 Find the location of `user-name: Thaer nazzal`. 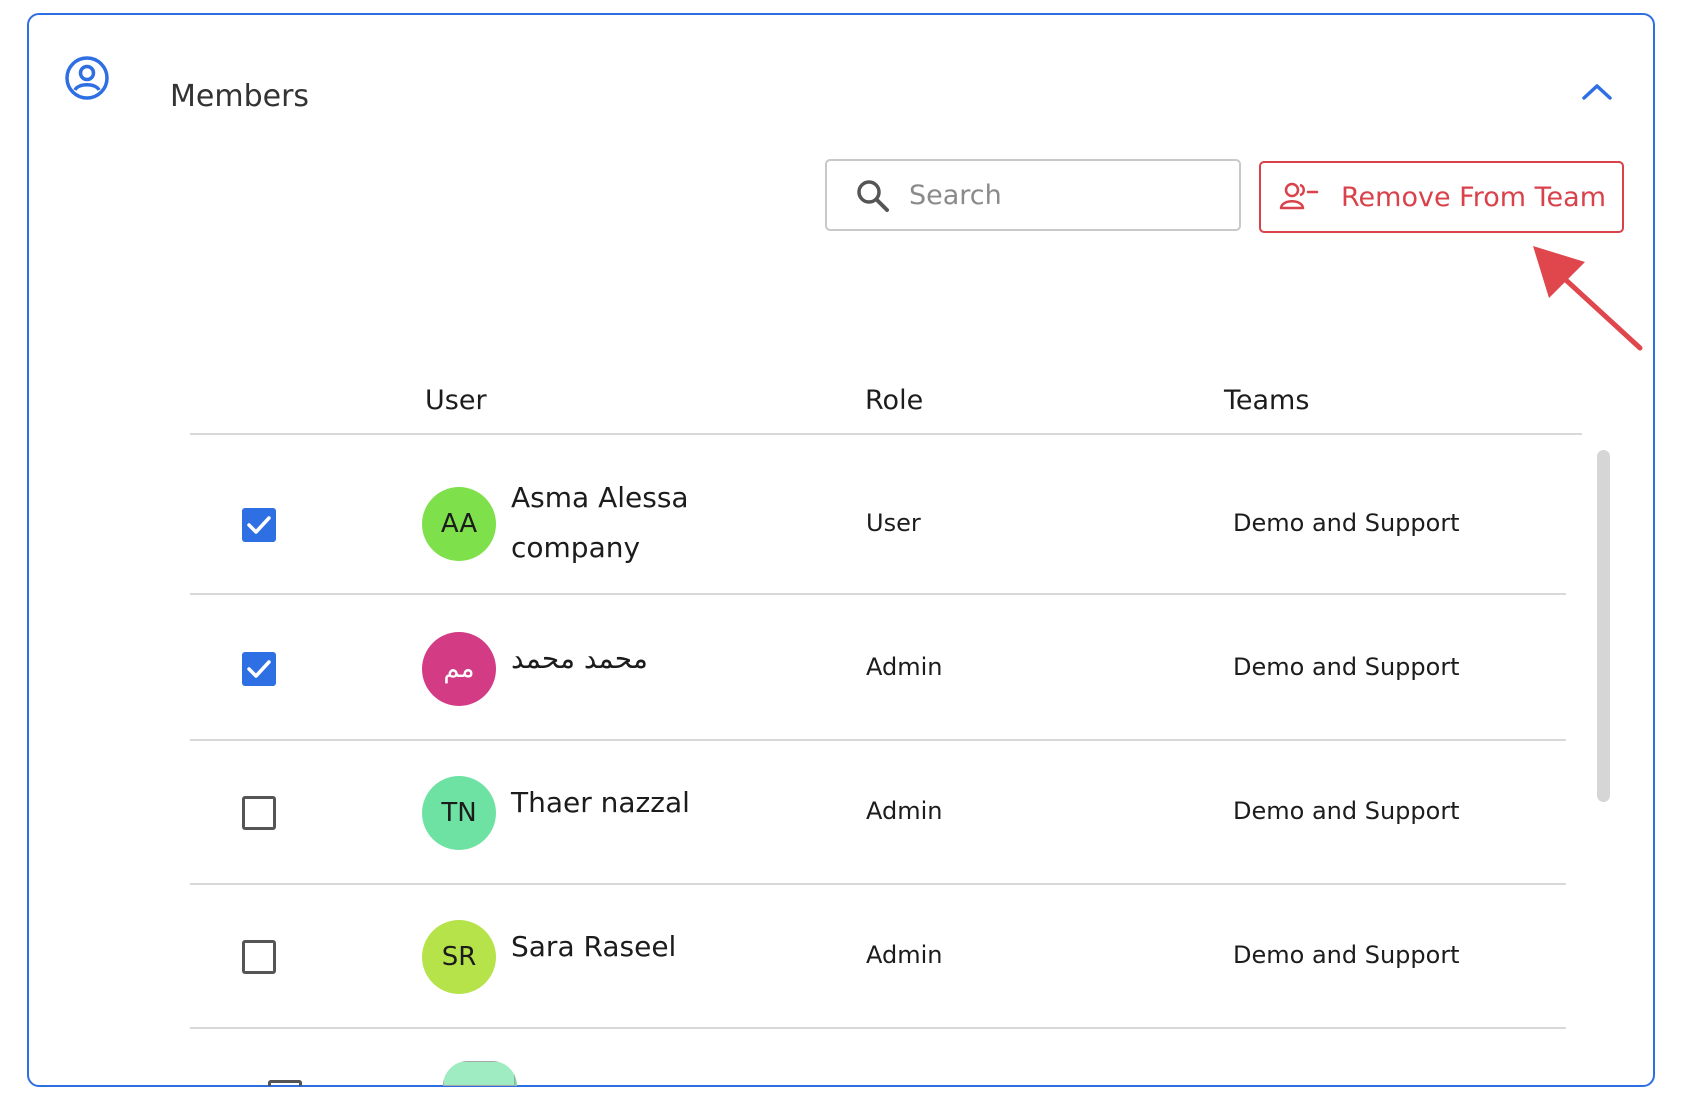

user-name: Thaer nazzal is located at coordinates (600, 802).